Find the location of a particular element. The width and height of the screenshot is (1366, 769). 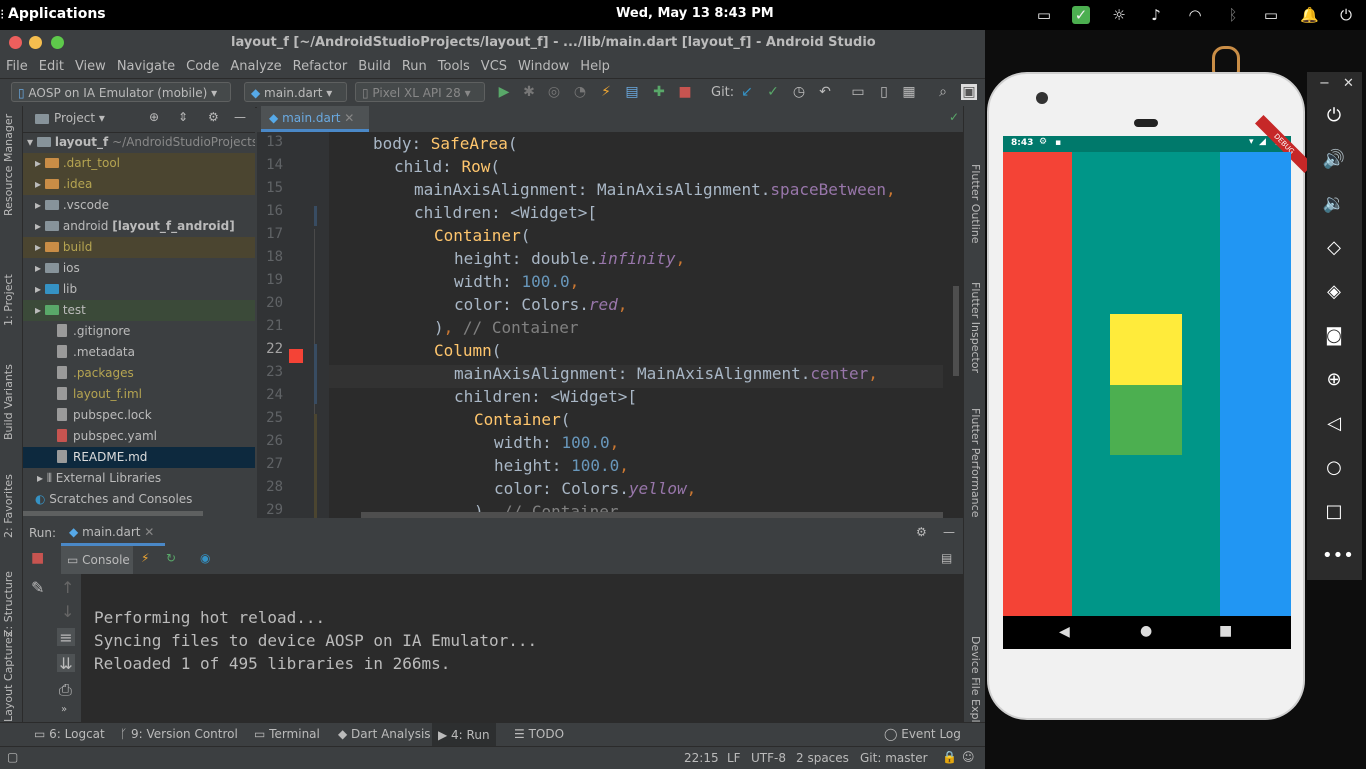

caret-position: 22:15 is located at coordinates (701, 758).